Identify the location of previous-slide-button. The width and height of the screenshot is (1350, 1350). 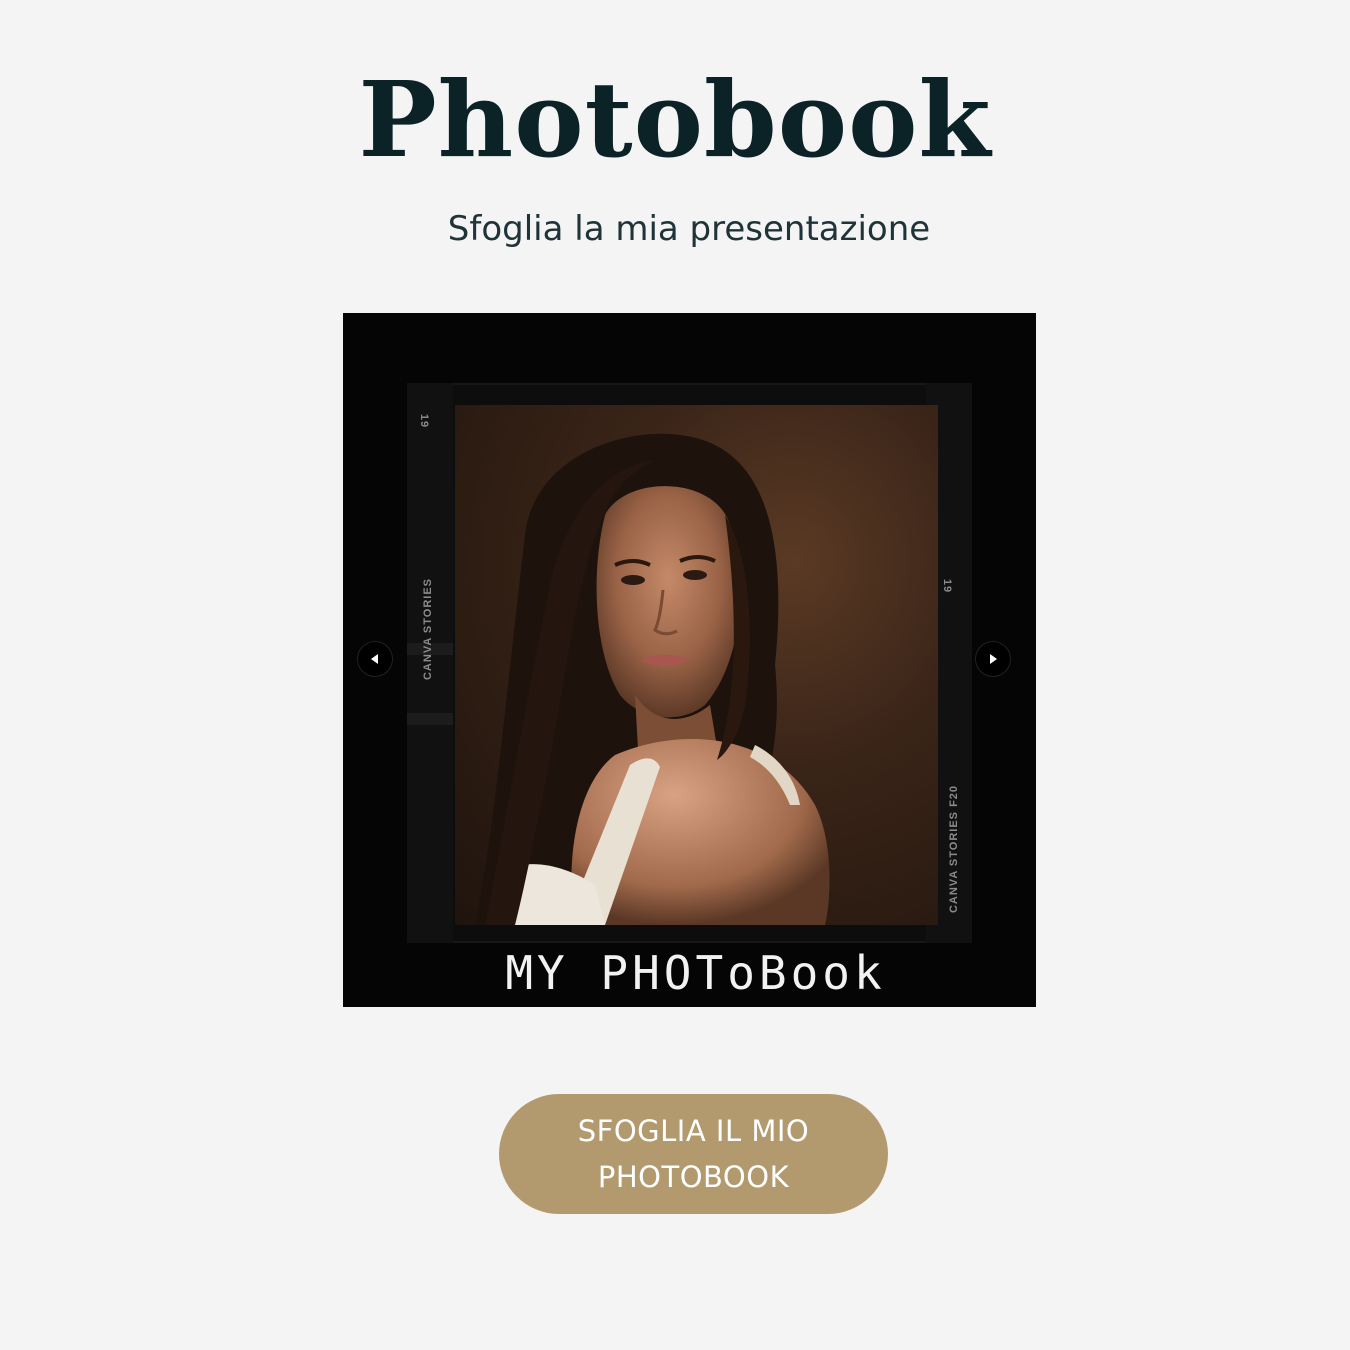
(375, 659).